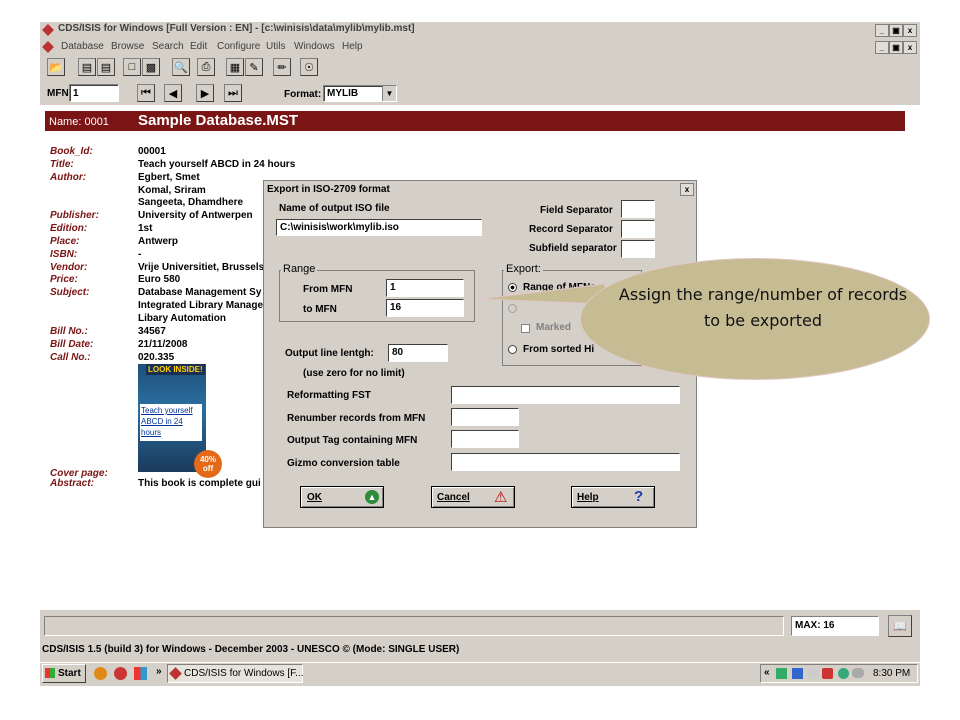 The height and width of the screenshot is (720, 960). I want to click on menu-help: Help, so click(352, 46).